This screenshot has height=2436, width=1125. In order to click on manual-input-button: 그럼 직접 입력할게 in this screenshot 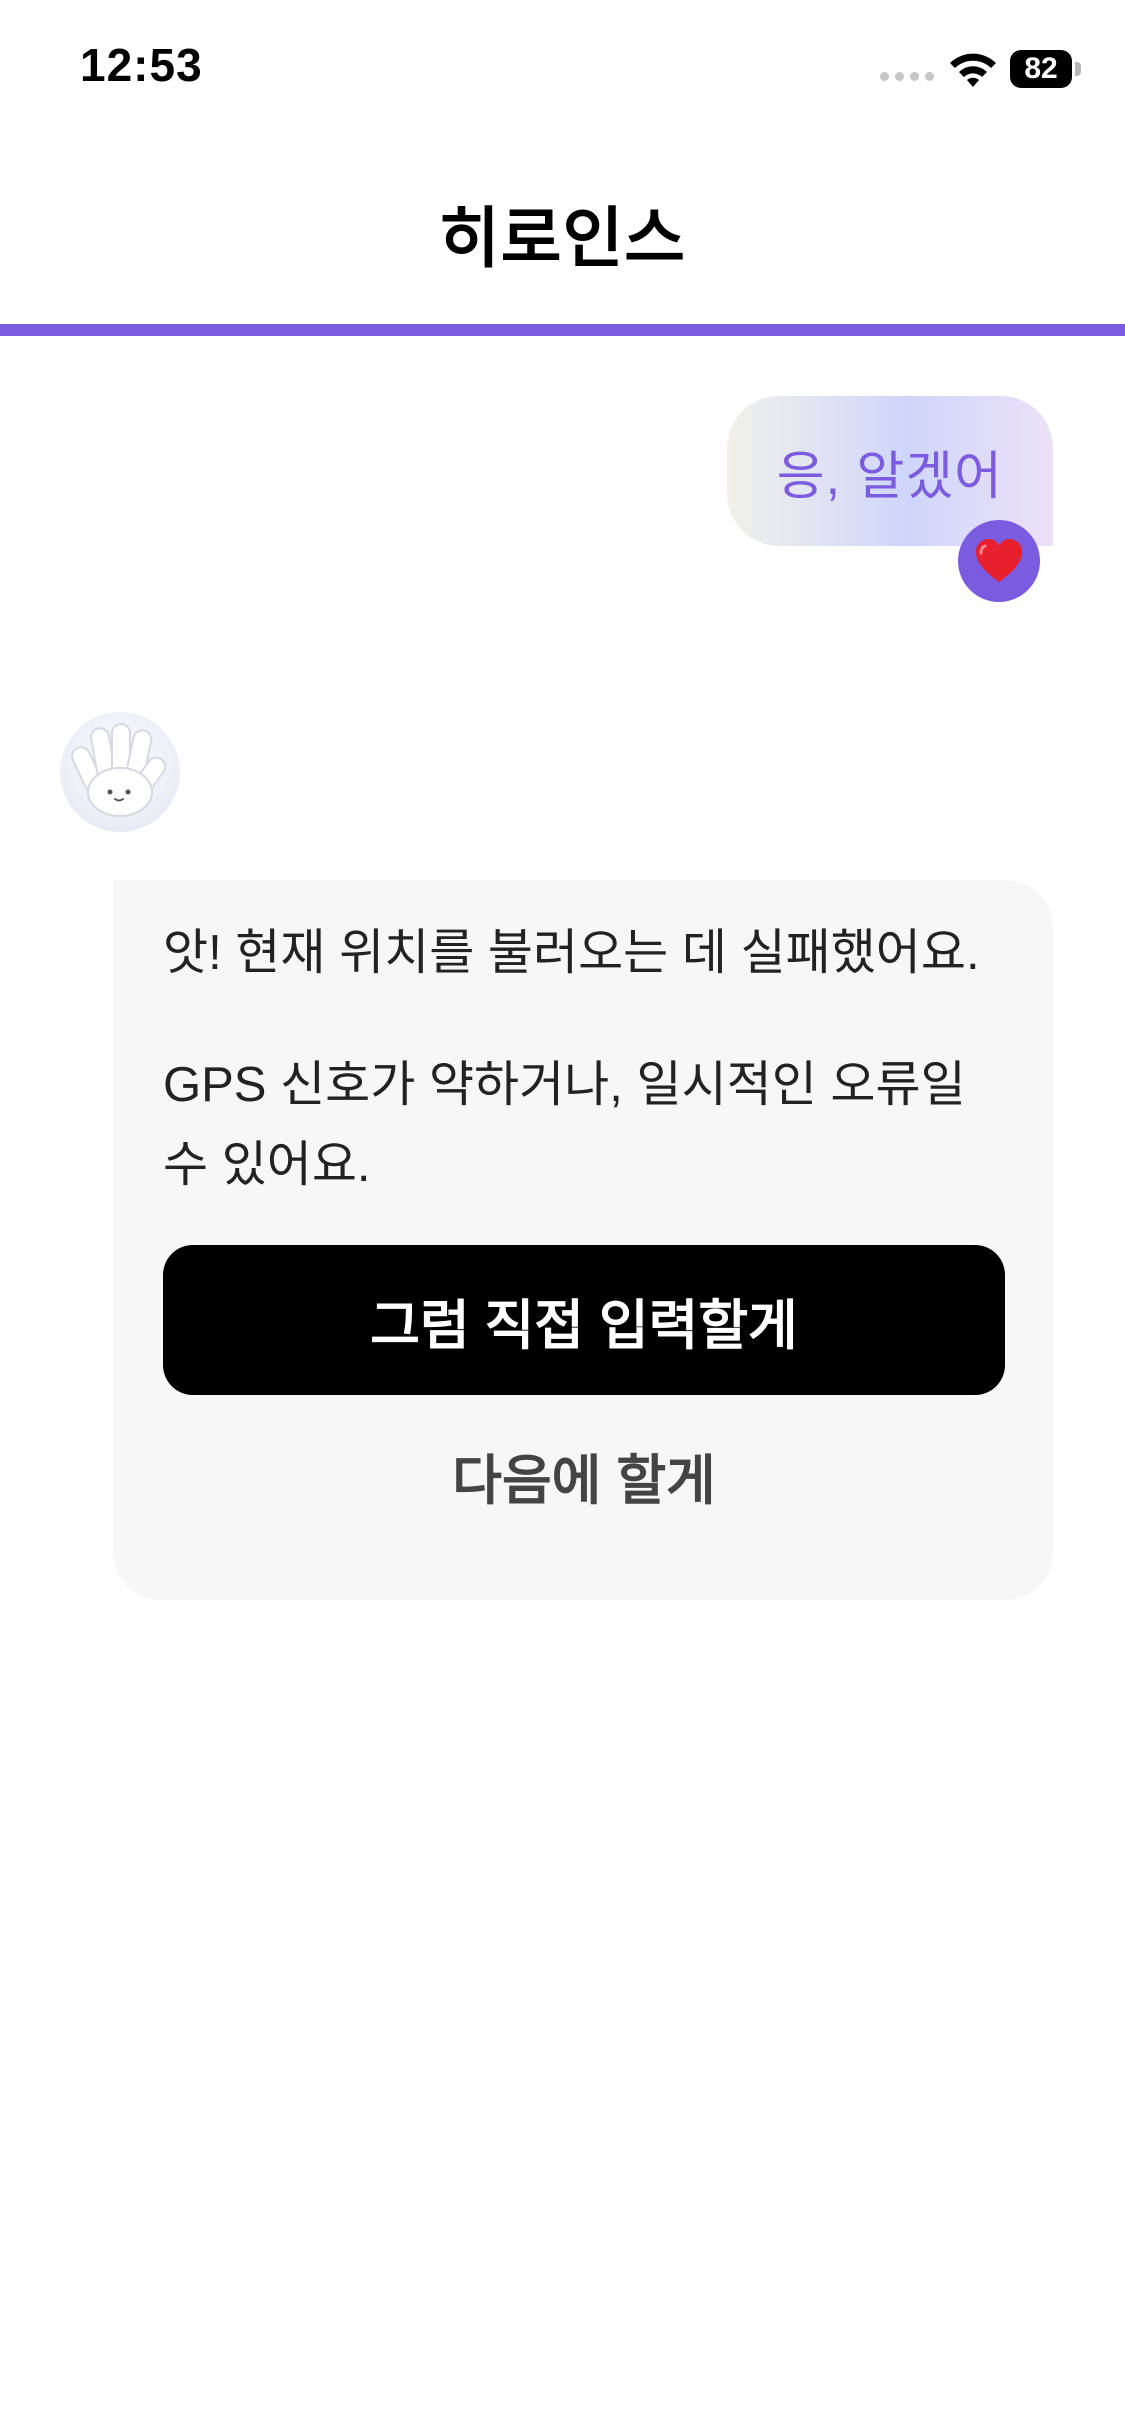, I will do `click(584, 1320)`.